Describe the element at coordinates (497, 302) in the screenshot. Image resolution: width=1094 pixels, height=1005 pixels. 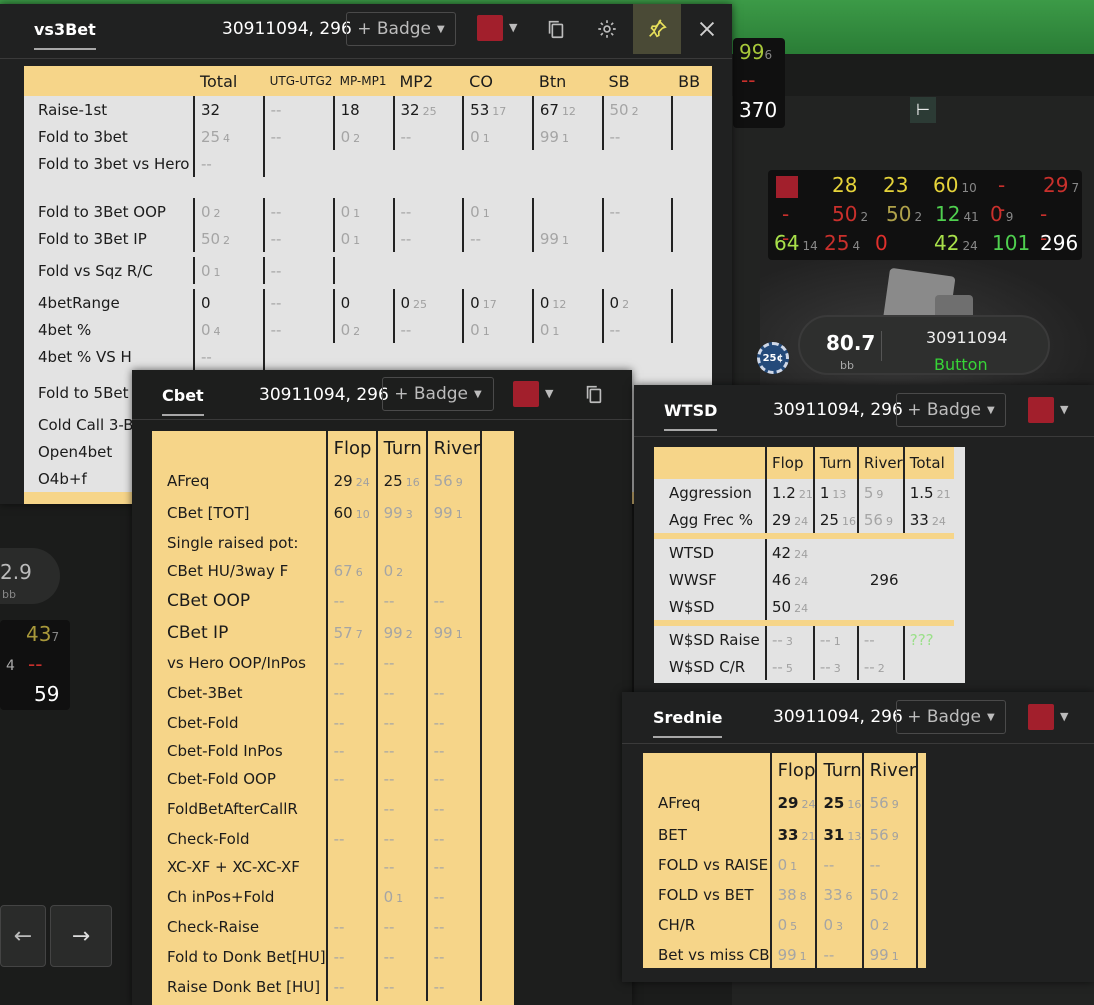
I see `stat-cell: 0 17` at that location.